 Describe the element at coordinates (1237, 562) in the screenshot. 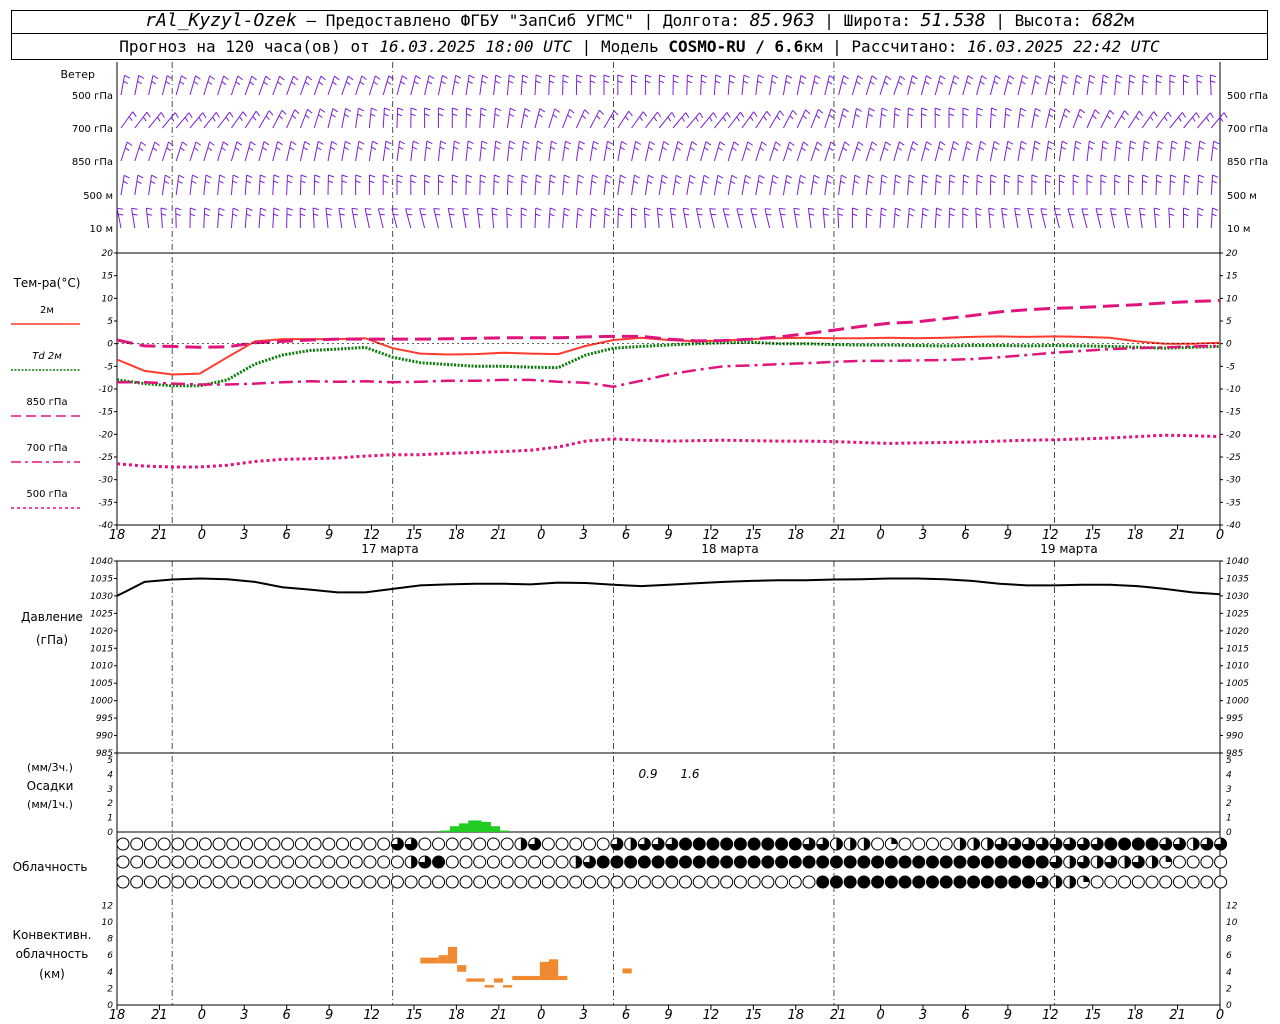

I see `pressure-ytick-right: 1040` at that location.